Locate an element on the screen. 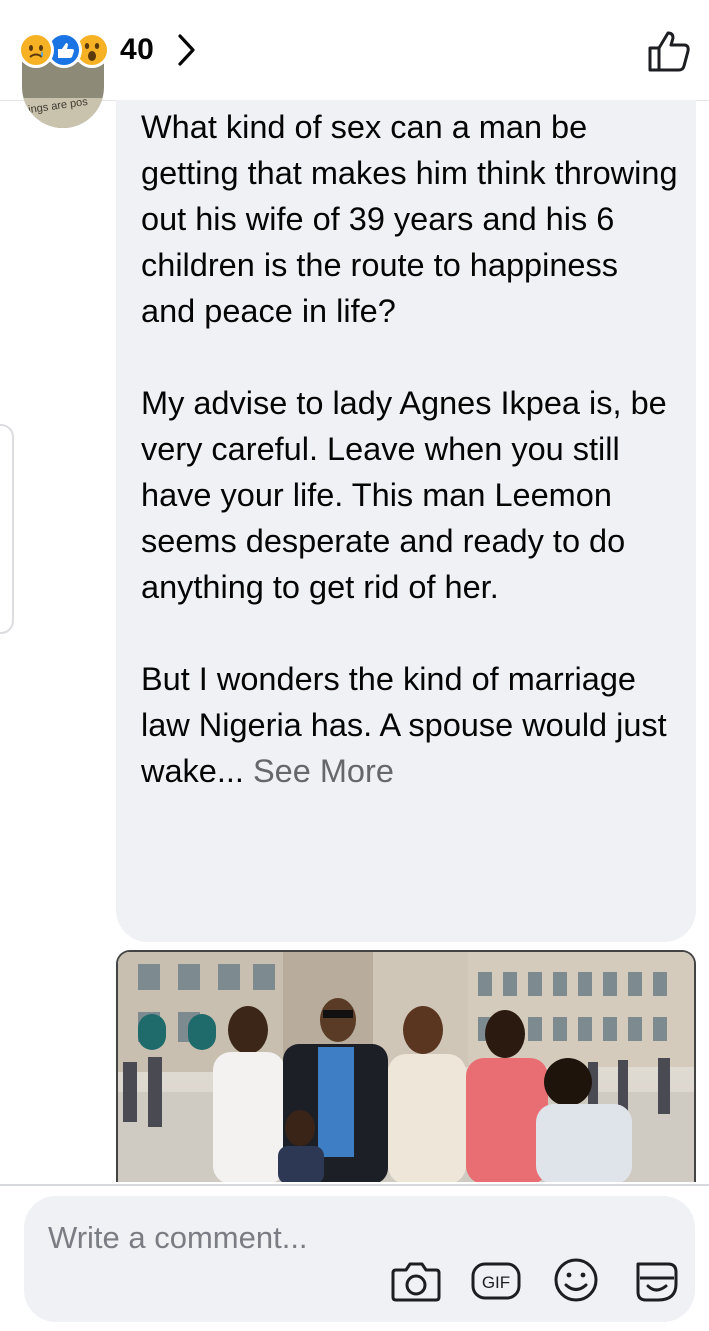 This screenshot has height=1331, width=709. reaction-count: 40 is located at coordinates (137, 50).